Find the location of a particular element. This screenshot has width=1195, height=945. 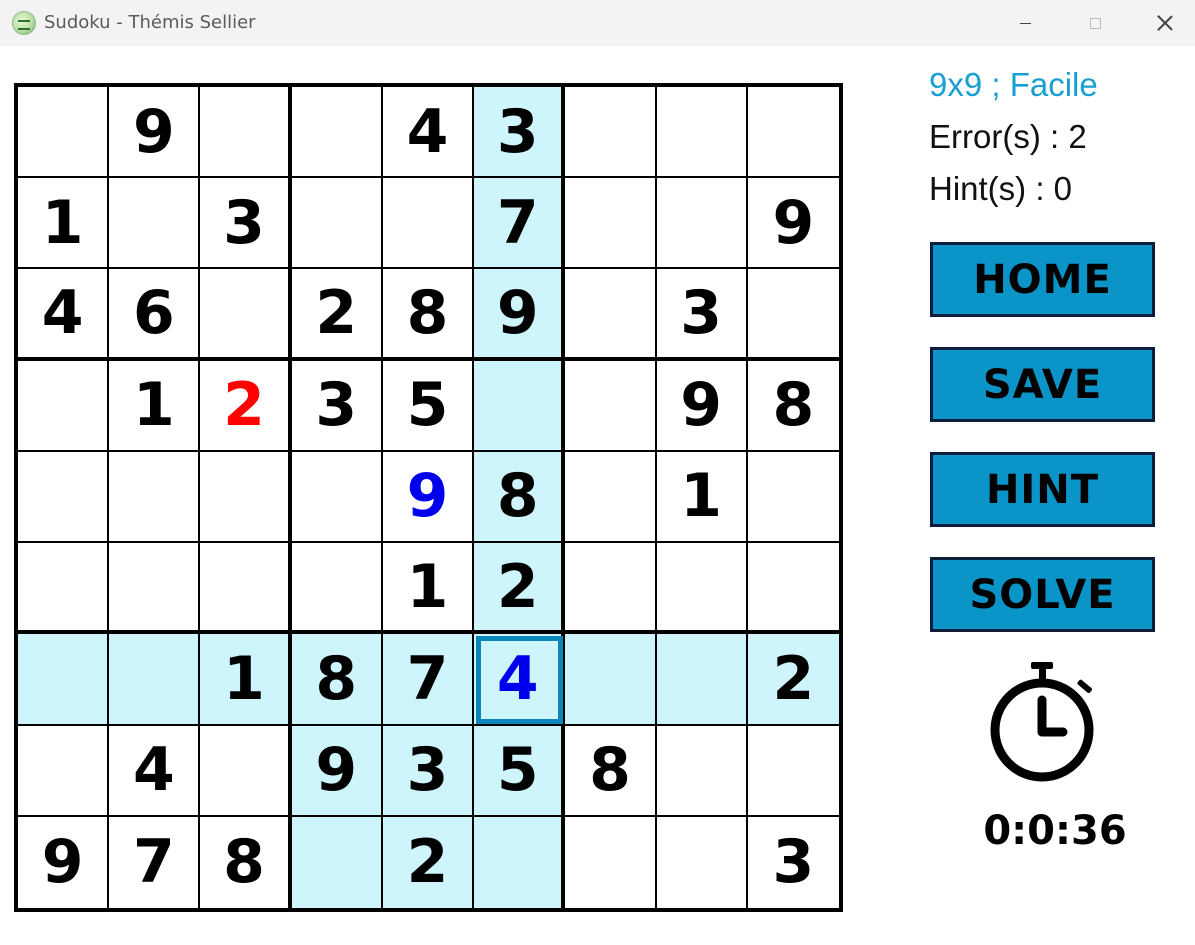

minimize-icon is located at coordinates (1025, 23).